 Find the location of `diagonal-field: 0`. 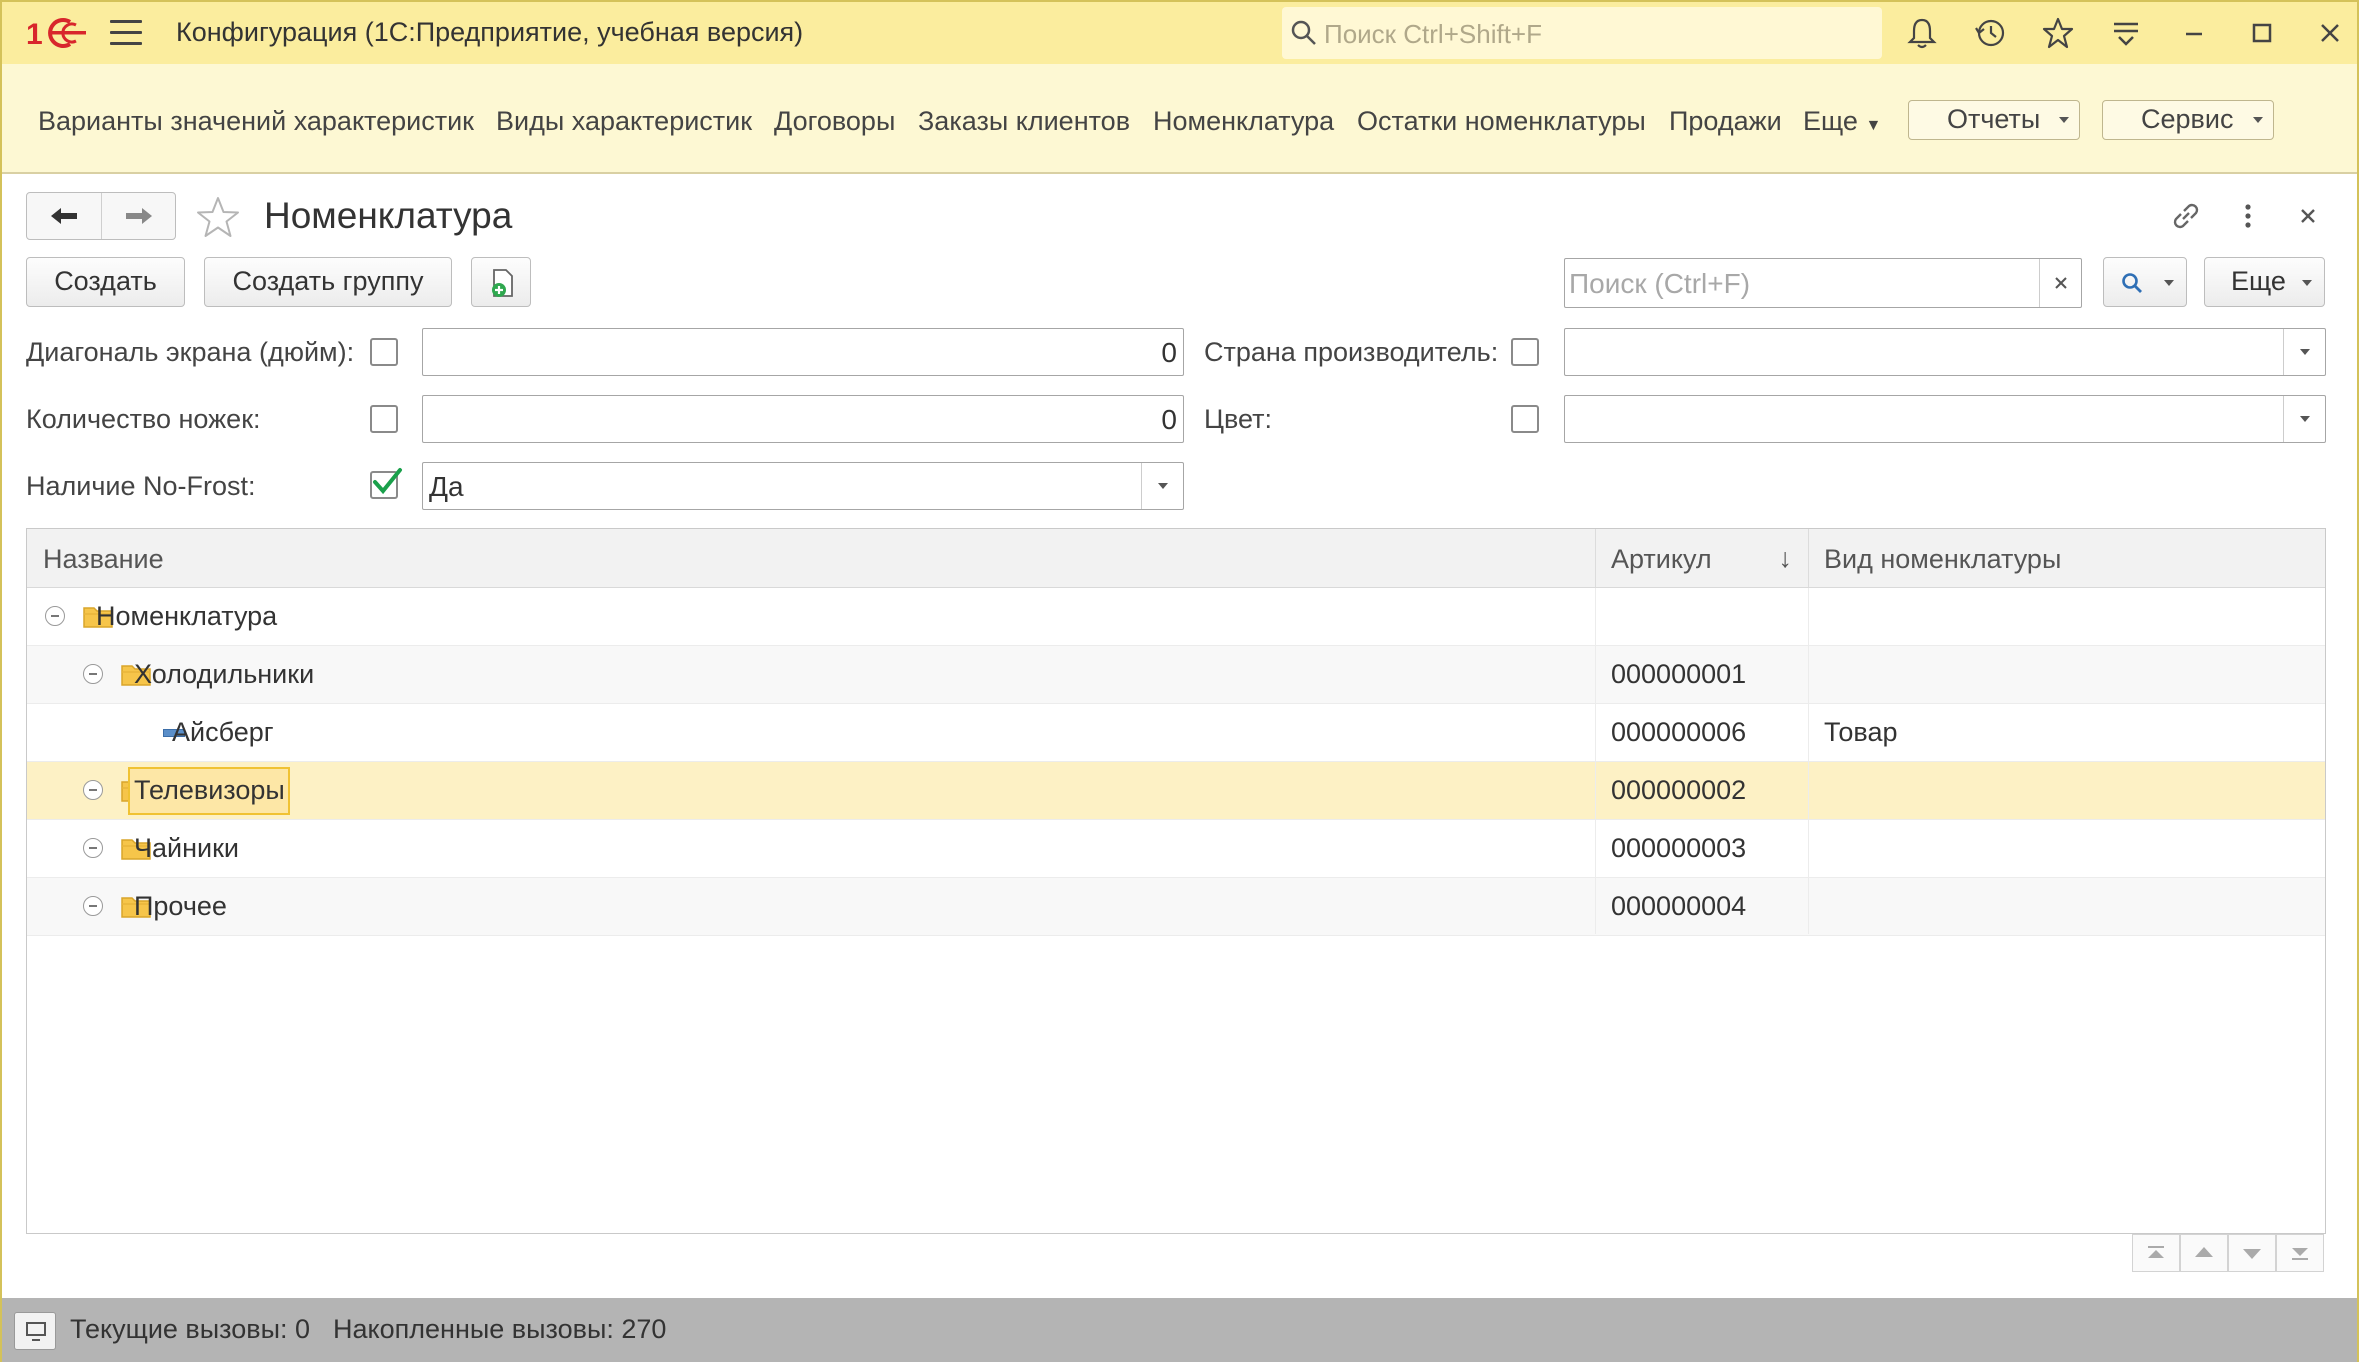

diagonal-field: 0 is located at coordinates (803, 352).